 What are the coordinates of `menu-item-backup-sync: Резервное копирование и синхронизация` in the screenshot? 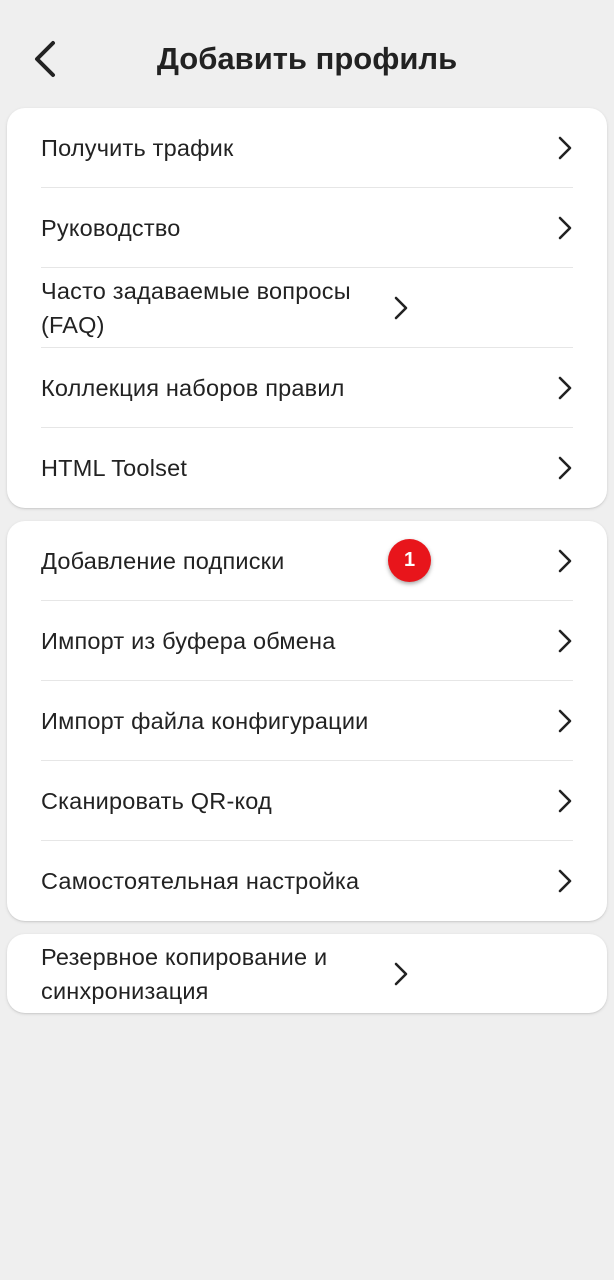 It's located at (307, 973).